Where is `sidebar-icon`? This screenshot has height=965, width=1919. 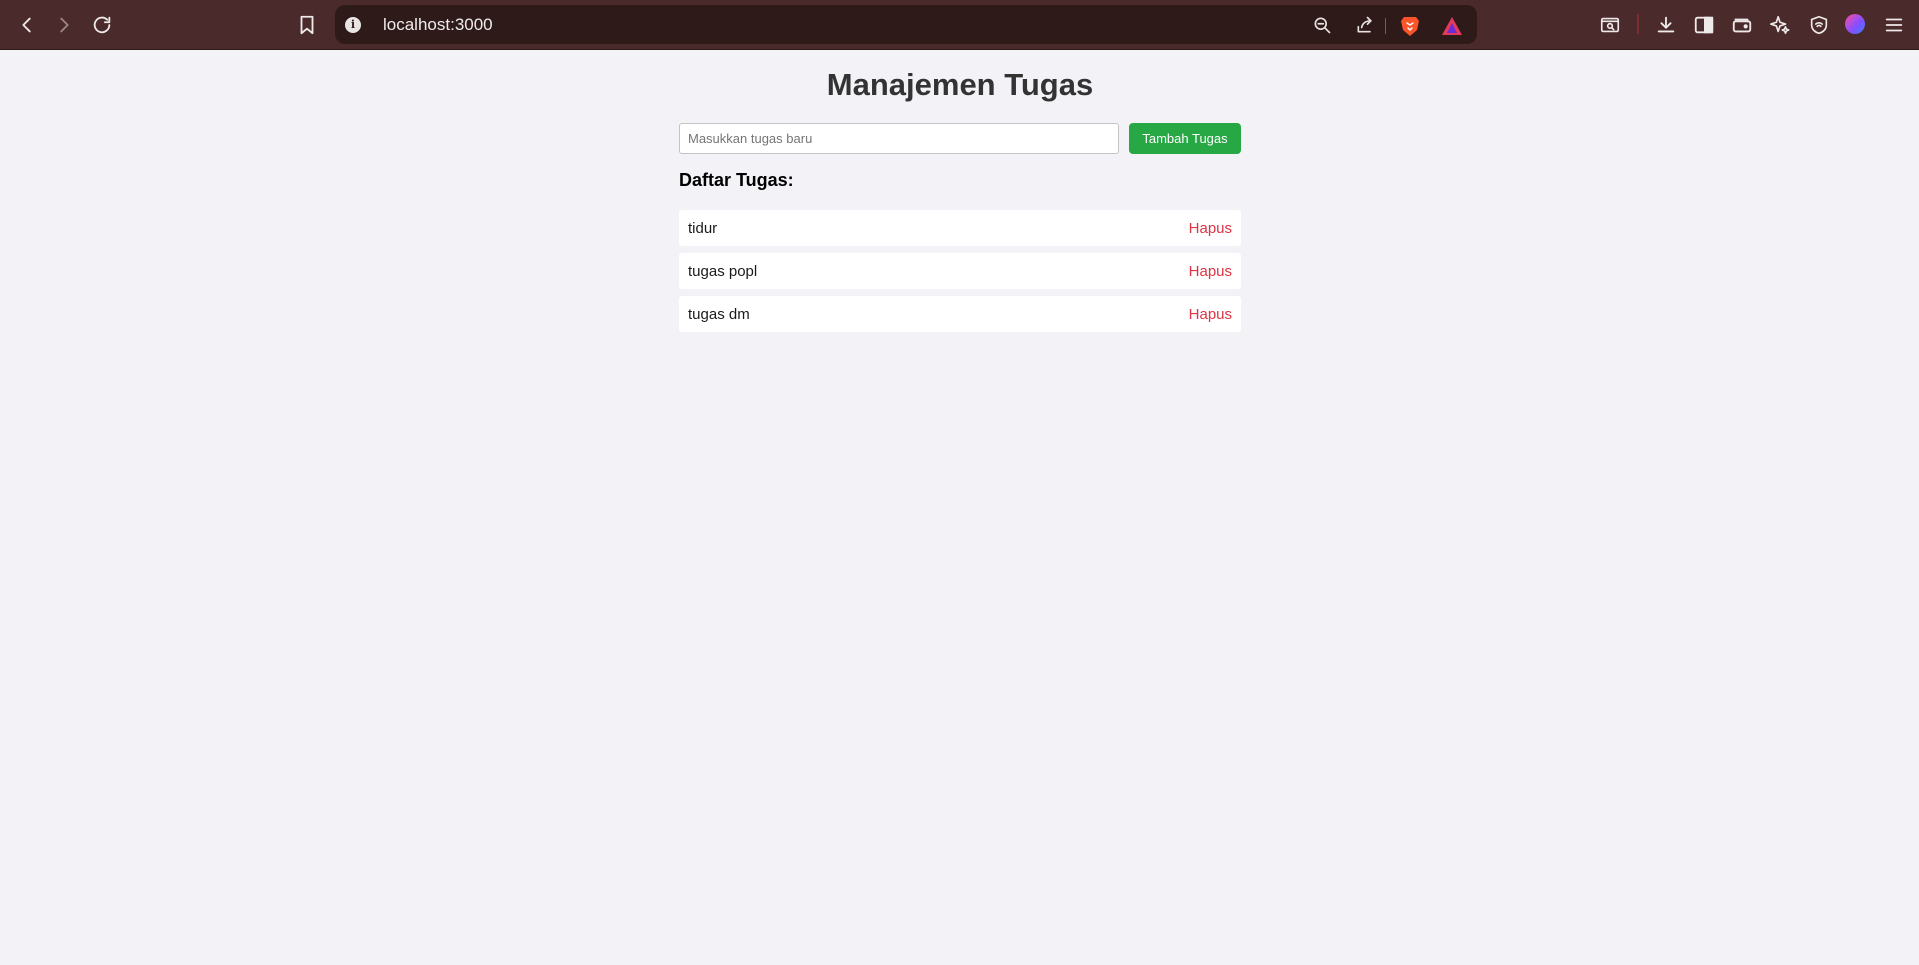 sidebar-icon is located at coordinates (1704, 25).